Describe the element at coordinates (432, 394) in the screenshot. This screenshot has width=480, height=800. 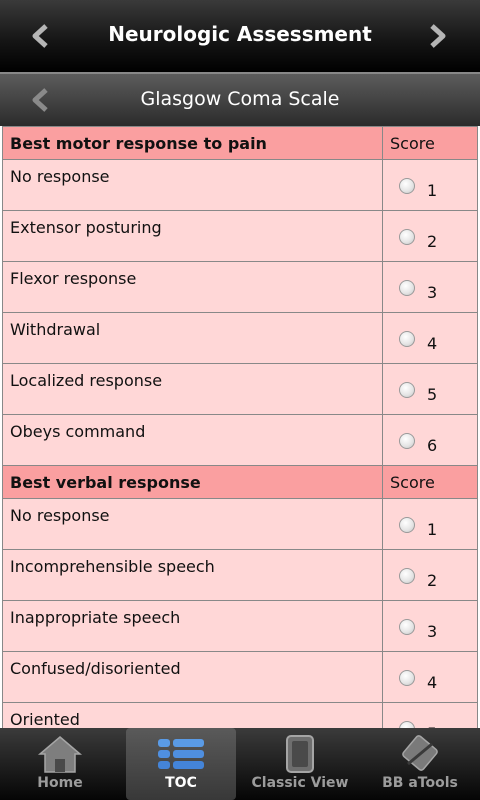
I see `score-value: 5` at that location.